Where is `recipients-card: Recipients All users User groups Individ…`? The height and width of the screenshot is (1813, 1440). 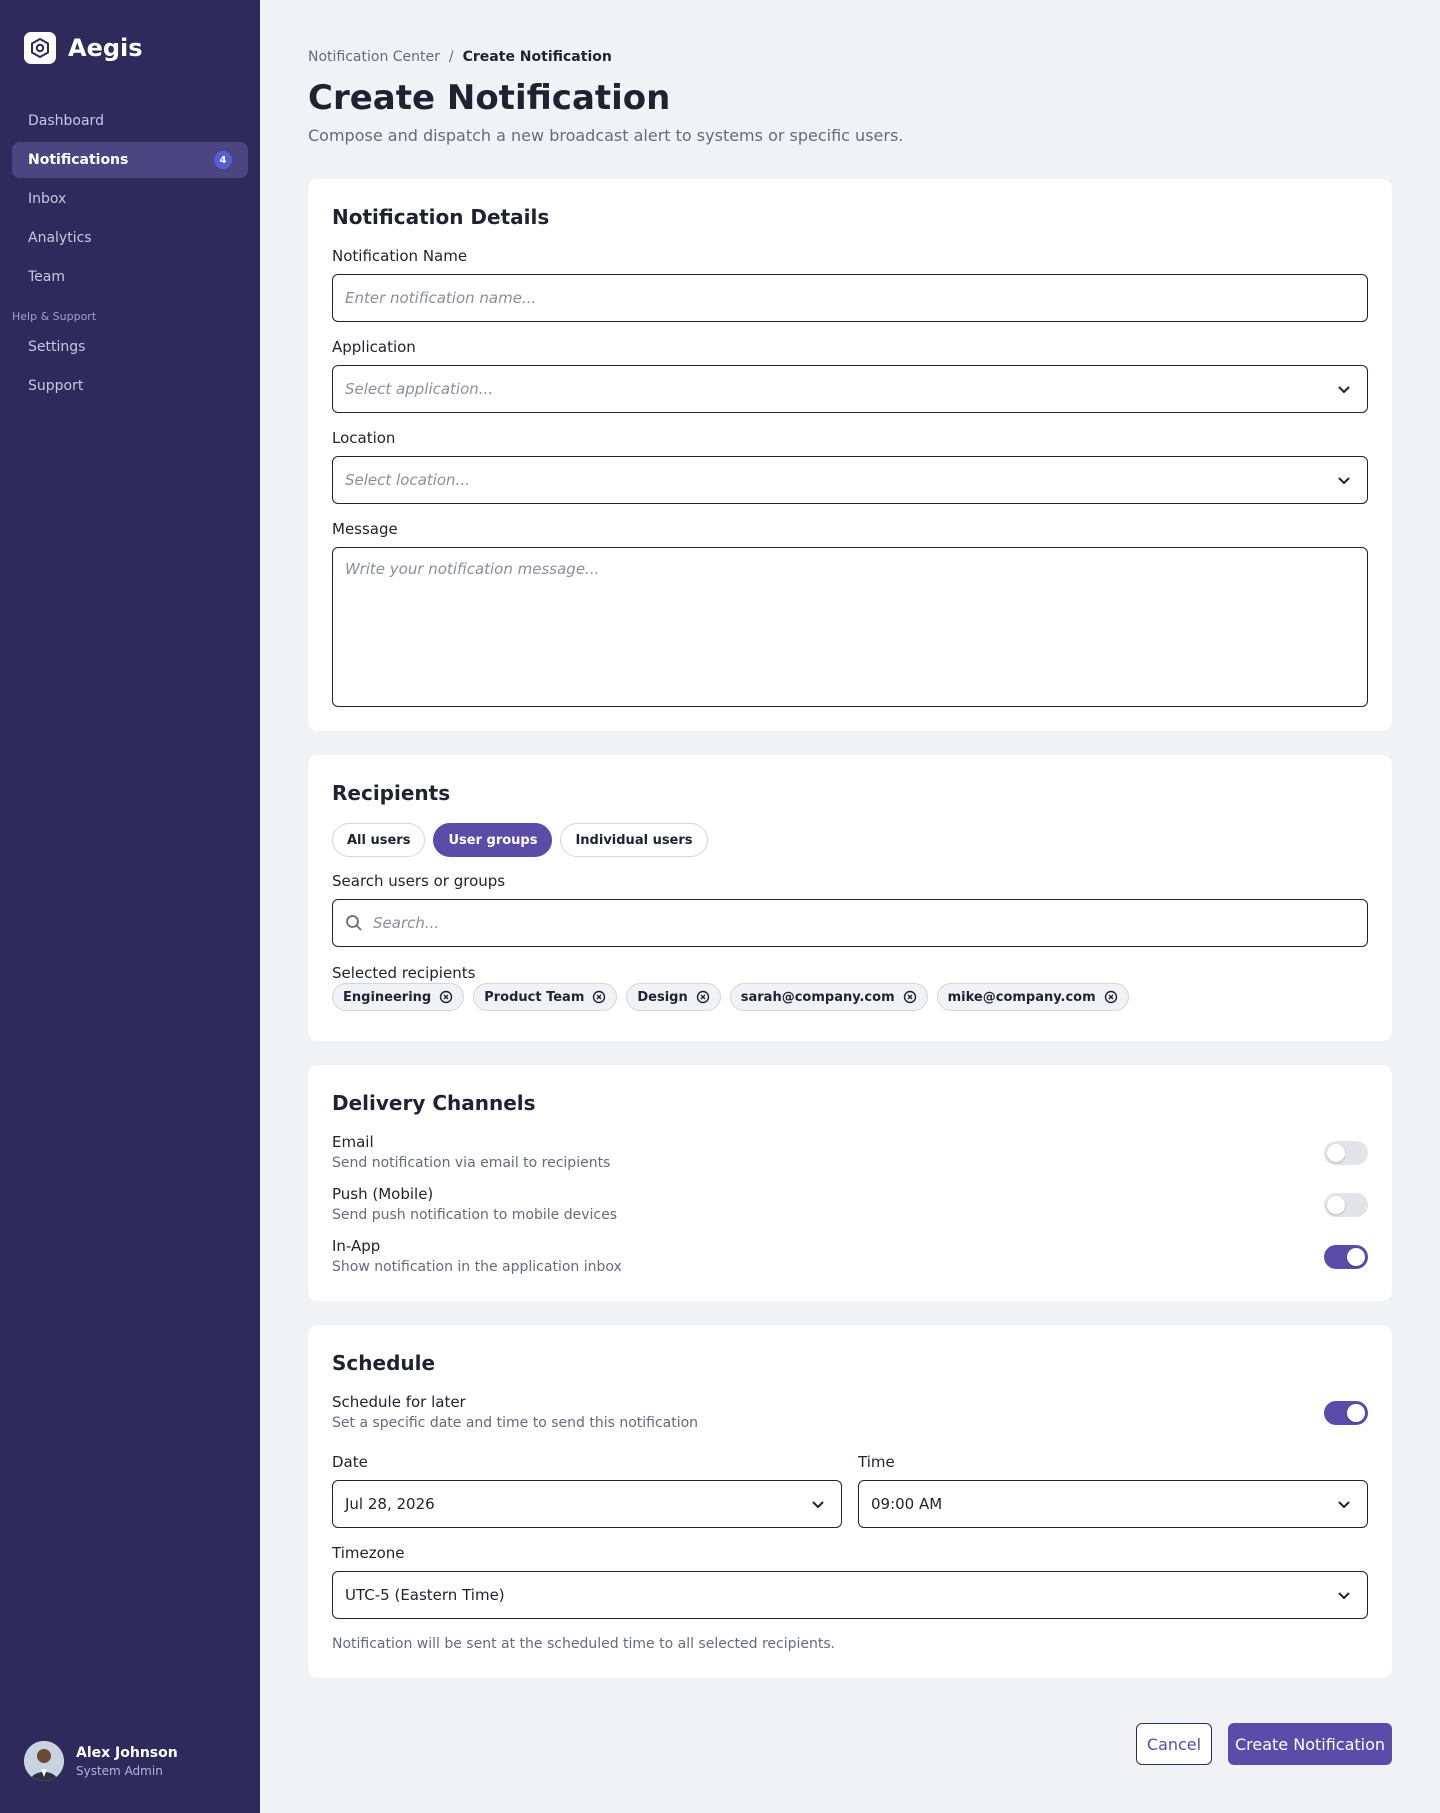
recipients-card: Recipients All users User groups Individ… is located at coordinates (850, 898).